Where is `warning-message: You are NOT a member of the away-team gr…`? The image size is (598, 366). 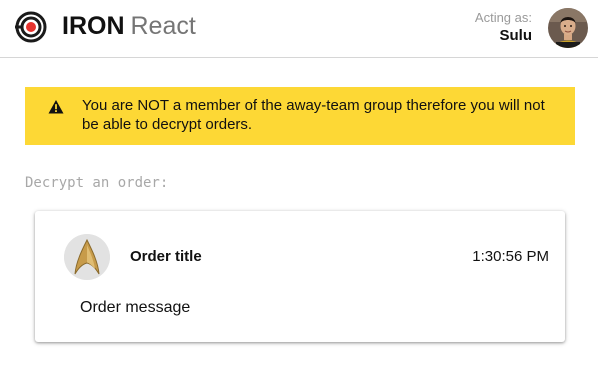
warning-message: You are NOT a member of the away-team gr… is located at coordinates (313, 115).